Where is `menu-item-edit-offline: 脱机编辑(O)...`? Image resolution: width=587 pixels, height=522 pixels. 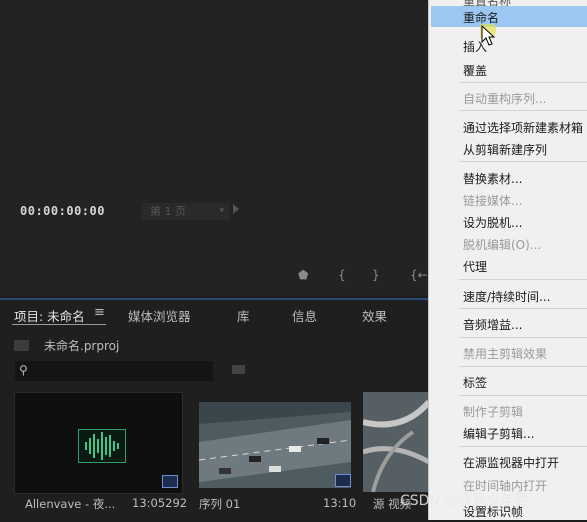 menu-item-edit-offline: 脱机编辑(O)... is located at coordinates (502, 244).